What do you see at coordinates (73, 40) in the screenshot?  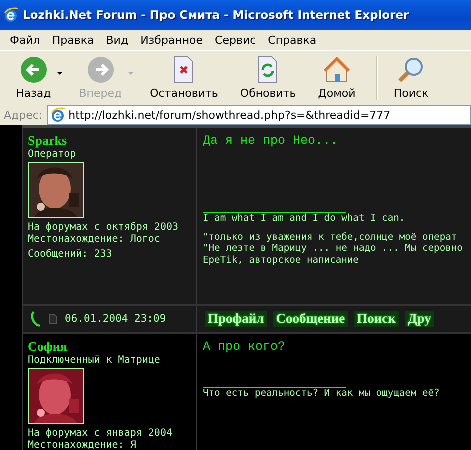 I see `menu-item: Правка` at bounding box center [73, 40].